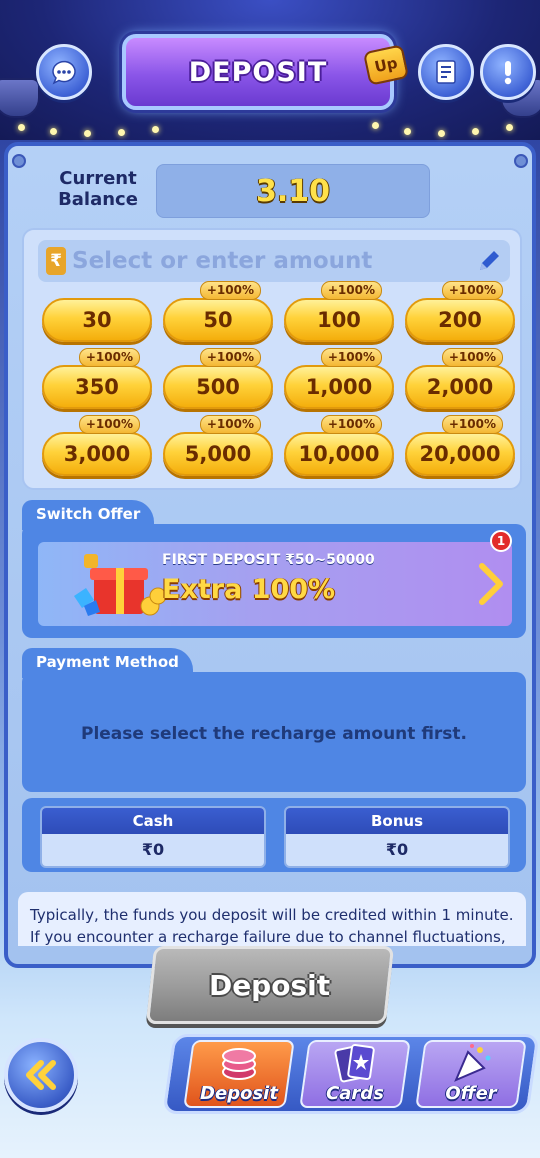  I want to click on nav-offer-label: Offer, so click(471, 1093).